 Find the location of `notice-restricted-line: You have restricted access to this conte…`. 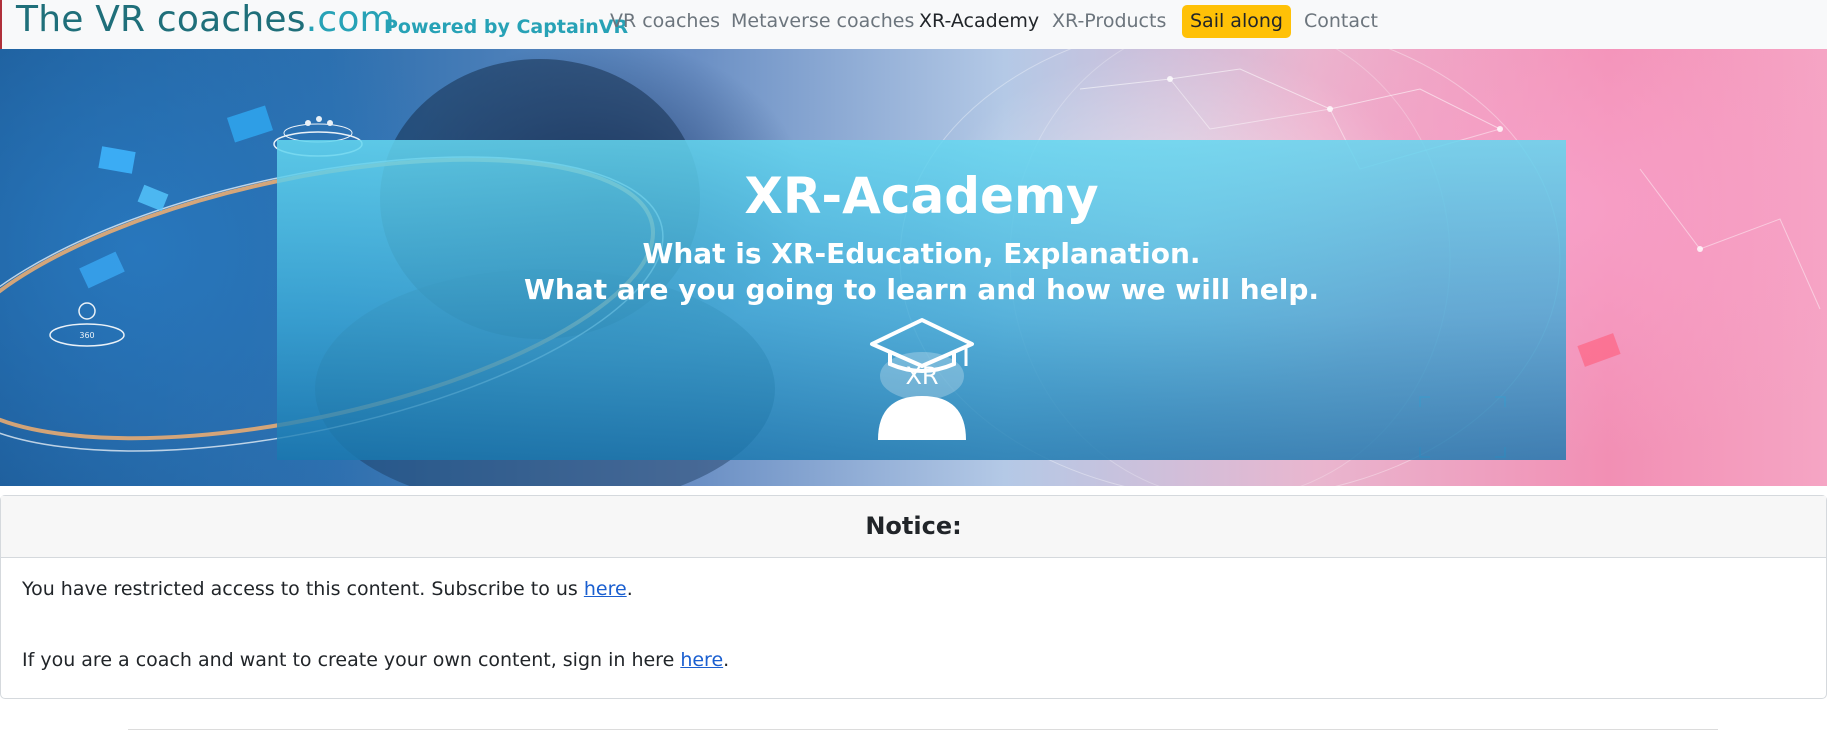

notice-restricted-line: You have restricted access to this conte… is located at coordinates (327, 589).